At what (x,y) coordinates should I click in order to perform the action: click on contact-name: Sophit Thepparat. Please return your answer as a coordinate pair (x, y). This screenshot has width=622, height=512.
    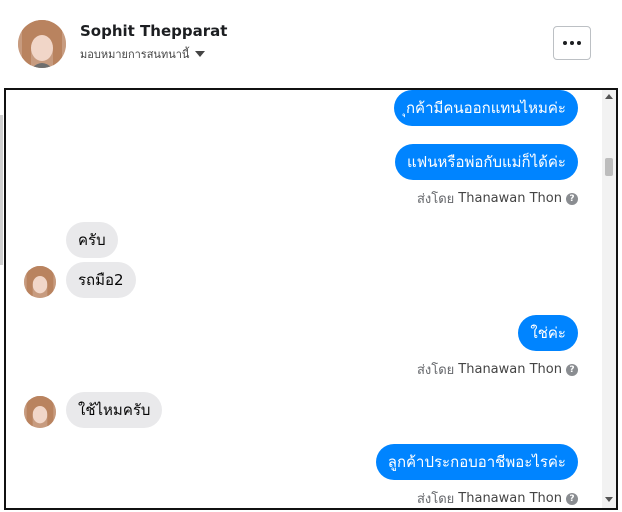
    Looking at the image, I should click on (154, 31).